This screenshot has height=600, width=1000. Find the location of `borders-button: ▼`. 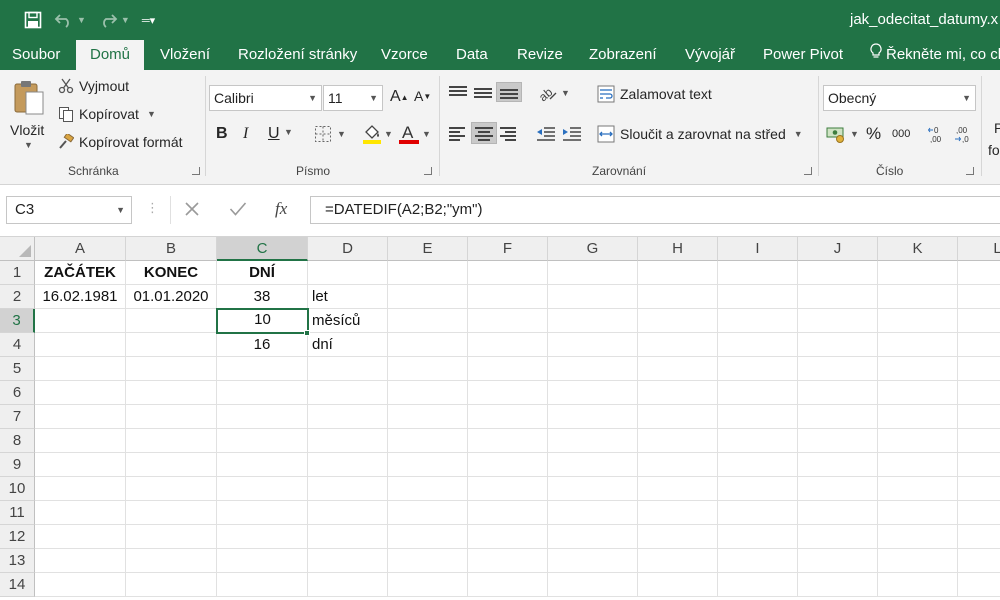

borders-button: ▼ is located at coordinates (330, 134).